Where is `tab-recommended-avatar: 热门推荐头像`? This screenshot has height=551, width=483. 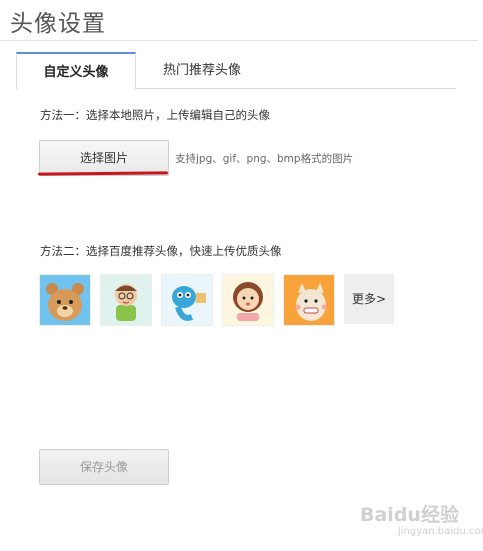
tab-recommended-avatar: 热门推荐头像 is located at coordinates (202, 70).